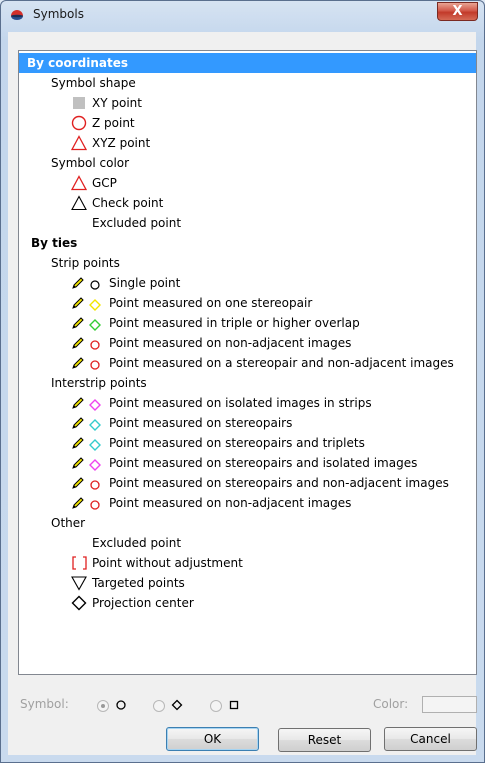  I want to click on tree-item-label: Targeted points, so click(138, 583).